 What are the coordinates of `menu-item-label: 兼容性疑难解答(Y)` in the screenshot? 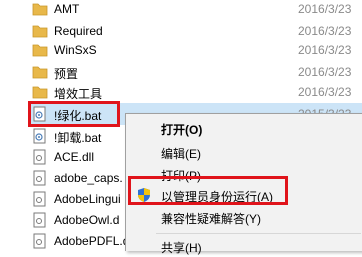 It's located at (211, 219).